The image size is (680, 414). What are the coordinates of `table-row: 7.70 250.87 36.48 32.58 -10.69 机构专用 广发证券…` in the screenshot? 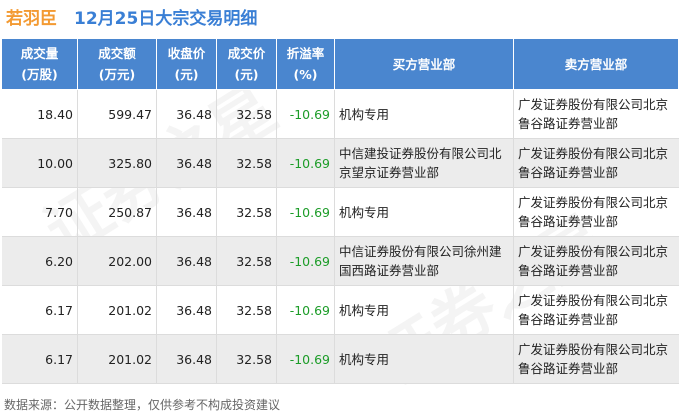 It's located at (340, 212).